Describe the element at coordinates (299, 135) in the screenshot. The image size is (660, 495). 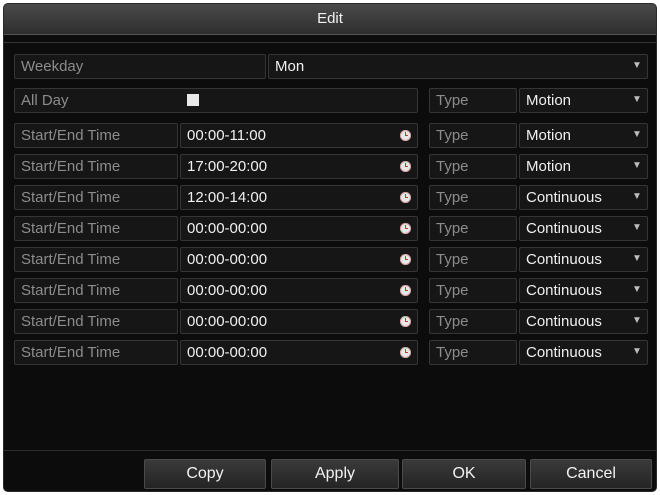
I see `time-range-field: 00:00-11:00` at that location.